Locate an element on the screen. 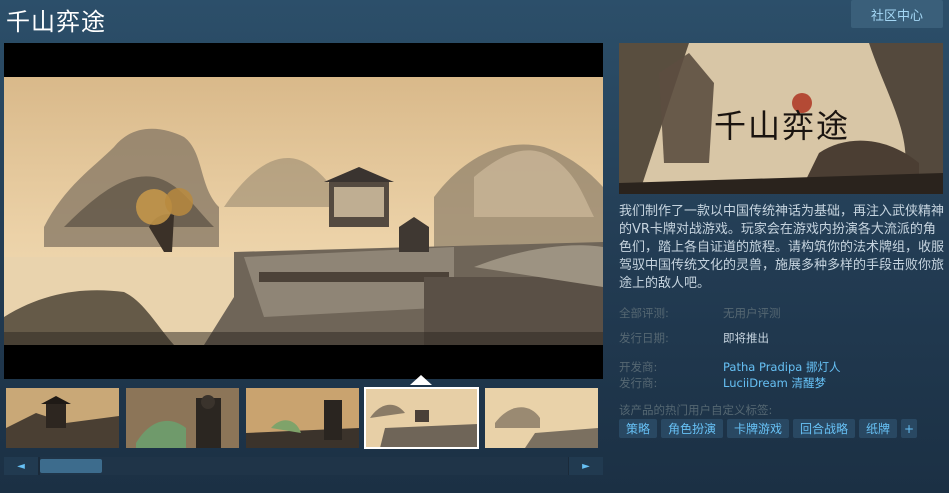 Image resolution: width=949 pixels, height=493 pixels. thumbnail-scrollbar: ◄ ► is located at coordinates (303, 466).